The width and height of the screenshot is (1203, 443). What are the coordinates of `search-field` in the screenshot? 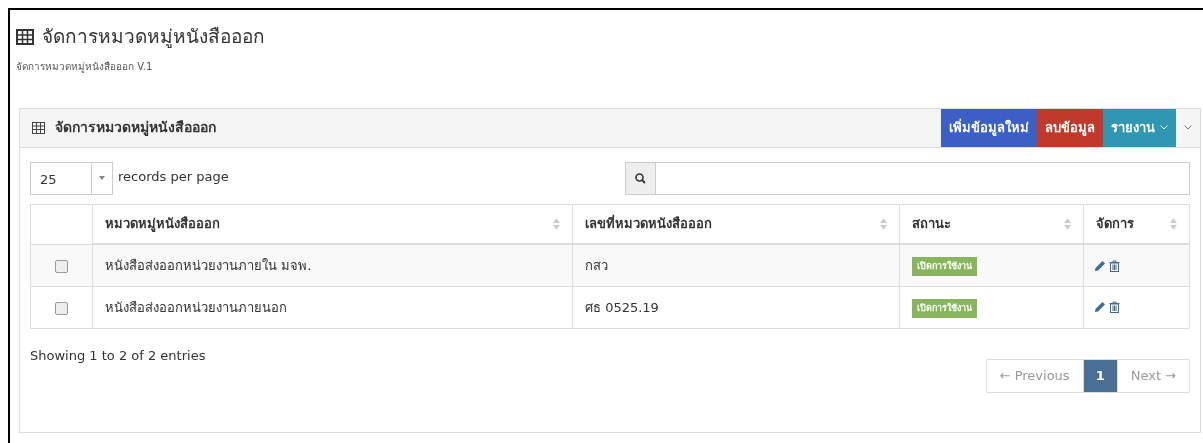 It's located at (907, 178).